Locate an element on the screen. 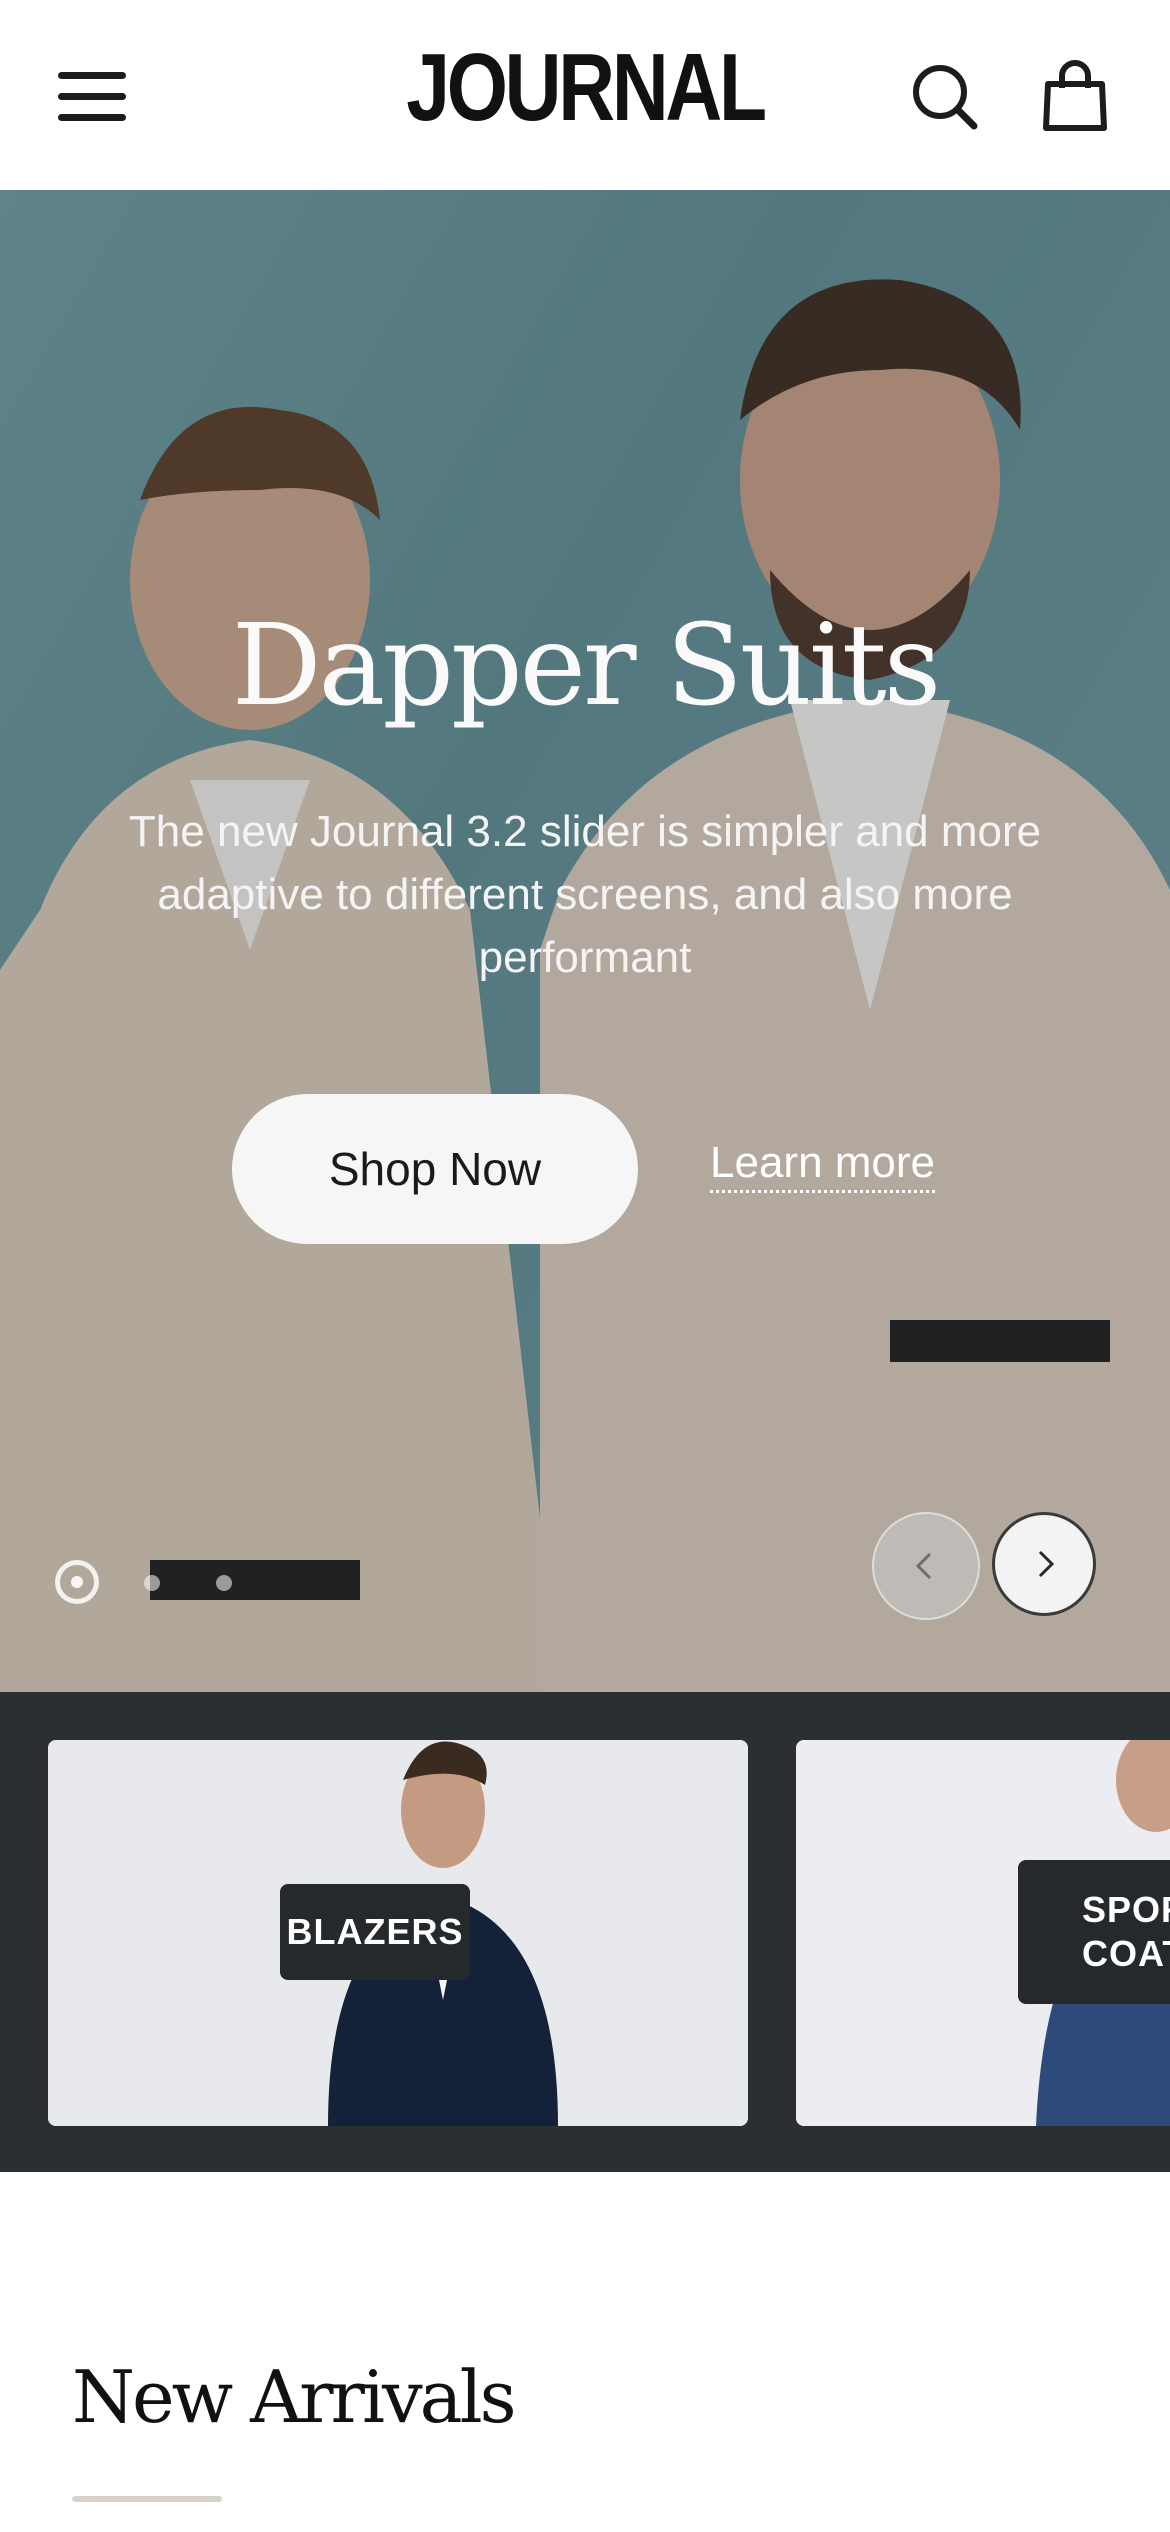 This screenshot has width=1170, height=2532. learn-more-link: Learn more is located at coordinates (823, 1165).